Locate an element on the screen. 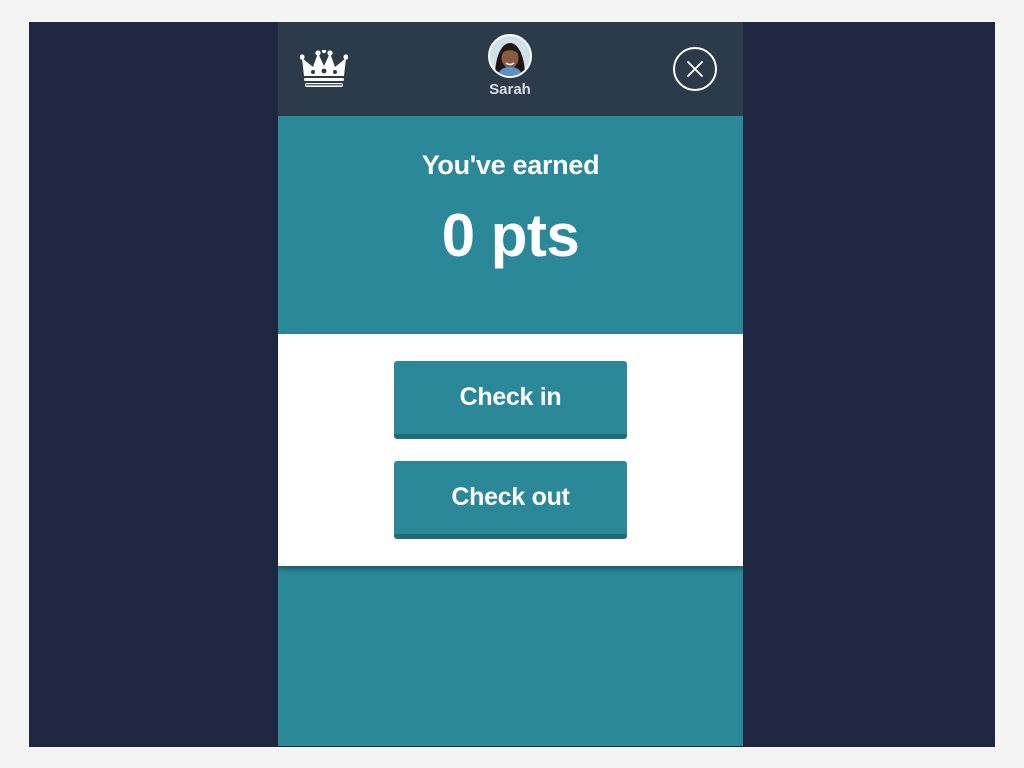 The height and width of the screenshot is (768, 1024). user-profile: Sarah is located at coordinates (510, 66).